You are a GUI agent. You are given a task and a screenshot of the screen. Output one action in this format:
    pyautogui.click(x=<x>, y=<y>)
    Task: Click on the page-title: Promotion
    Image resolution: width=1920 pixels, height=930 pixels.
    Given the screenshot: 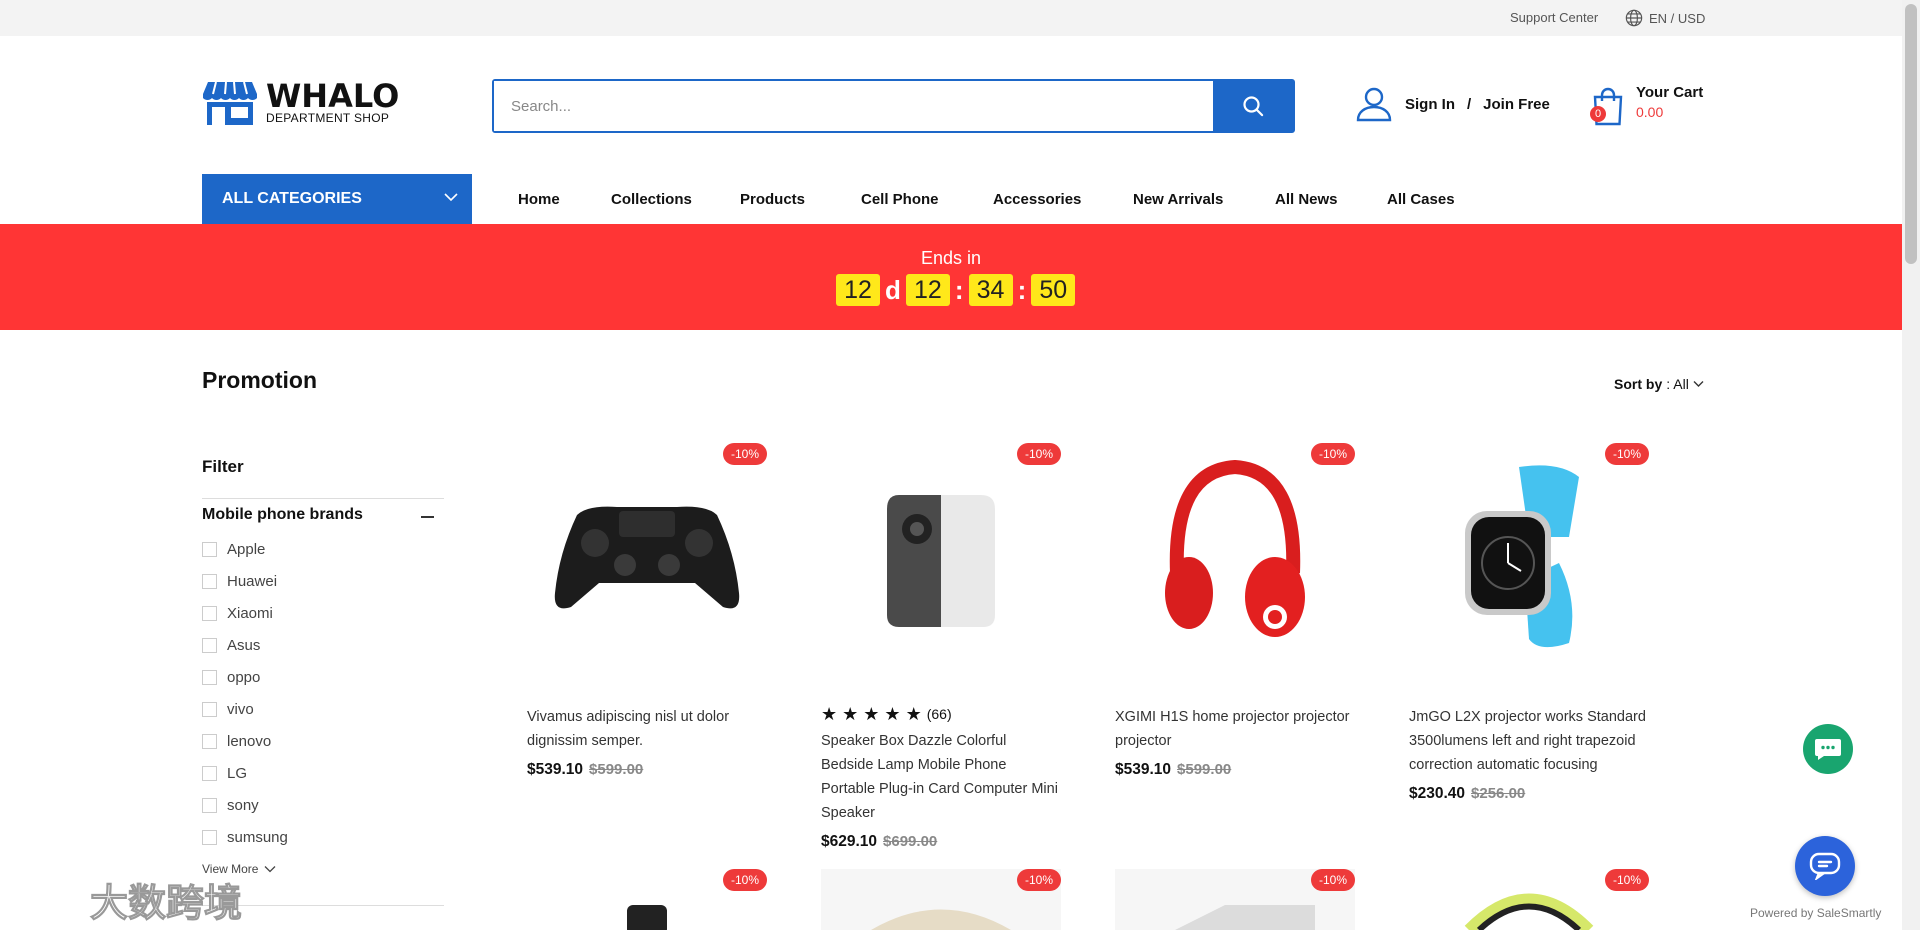 What is the action you would take?
    pyautogui.click(x=259, y=380)
    